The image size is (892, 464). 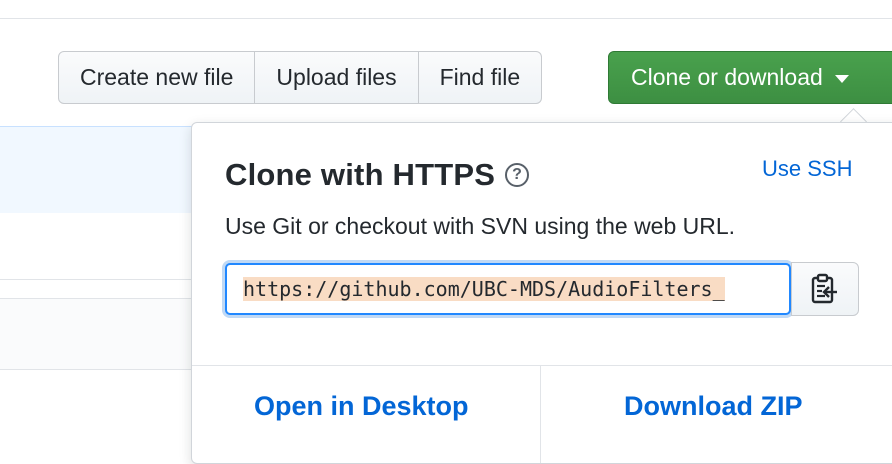 What do you see at coordinates (337, 77) in the screenshot?
I see `upload-files-button: Upload files` at bounding box center [337, 77].